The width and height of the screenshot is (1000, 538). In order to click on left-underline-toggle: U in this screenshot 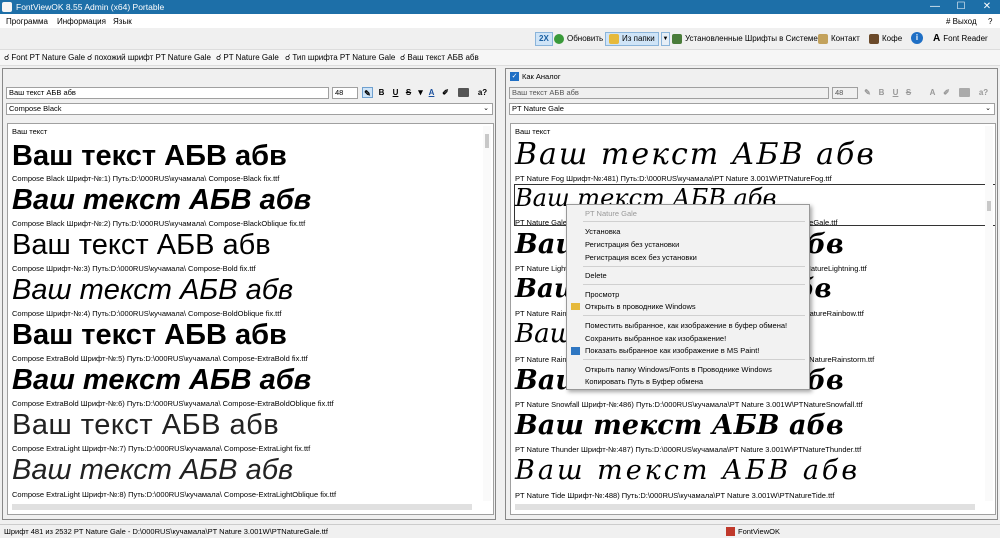, I will do `click(395, 92)`.